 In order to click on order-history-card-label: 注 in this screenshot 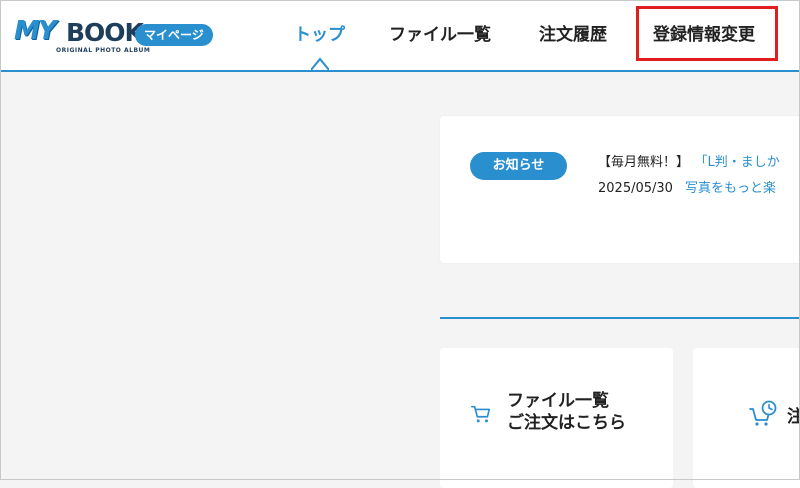, I will do `click(793, 417)`.